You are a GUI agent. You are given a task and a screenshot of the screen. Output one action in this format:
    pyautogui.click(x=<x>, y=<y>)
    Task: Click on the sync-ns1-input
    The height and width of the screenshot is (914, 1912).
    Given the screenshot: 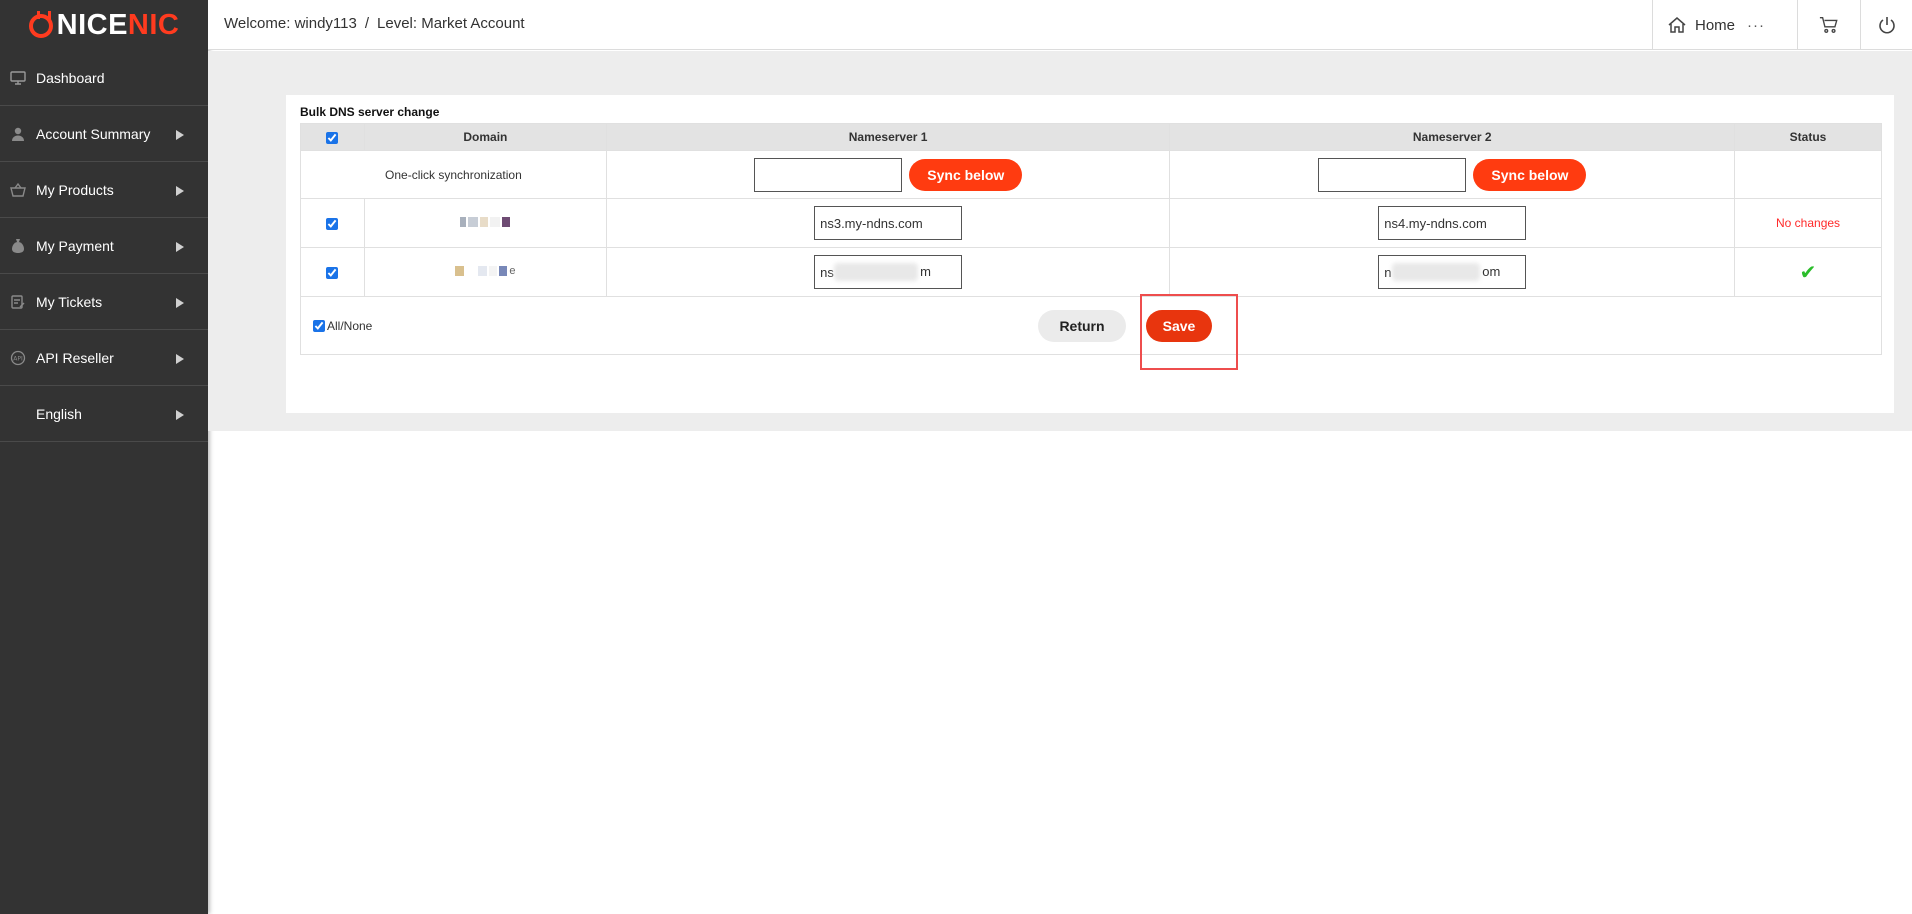 What is the action you would take?
    pyautogui.click(x=827, y=174)
    